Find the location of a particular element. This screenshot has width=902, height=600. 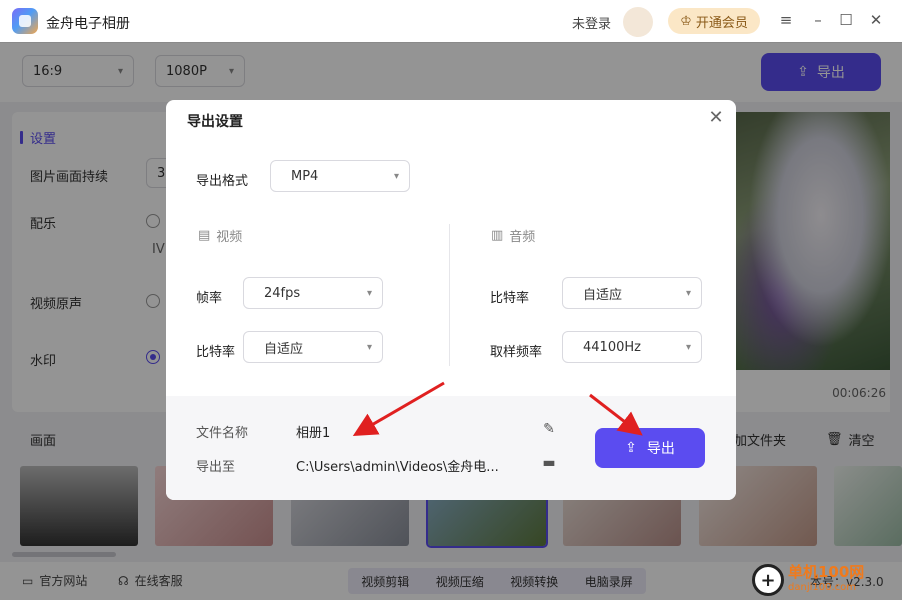

format-label: 导出格式 is located at coordinates (222, 181).